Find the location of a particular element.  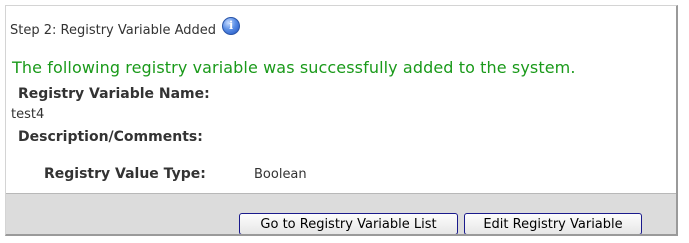

step-header: Step 2: Registry Variable Added i is located at coordinates (125, 28).